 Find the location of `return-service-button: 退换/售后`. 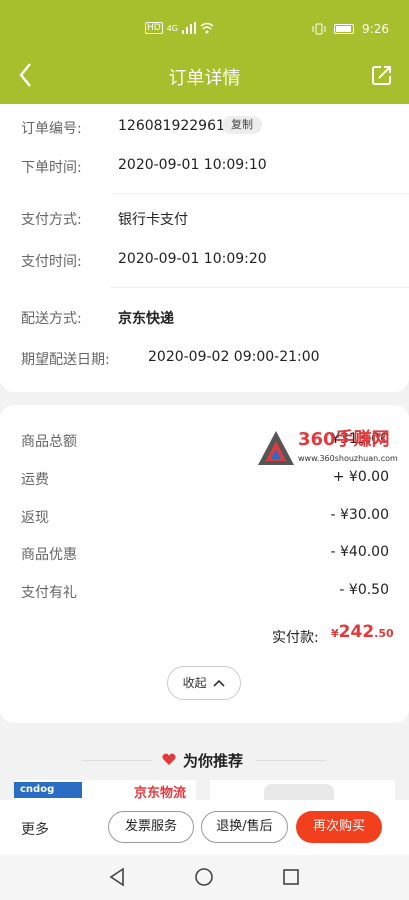

return-service-button: 退换/售后 is located at coordinates (244, 827).